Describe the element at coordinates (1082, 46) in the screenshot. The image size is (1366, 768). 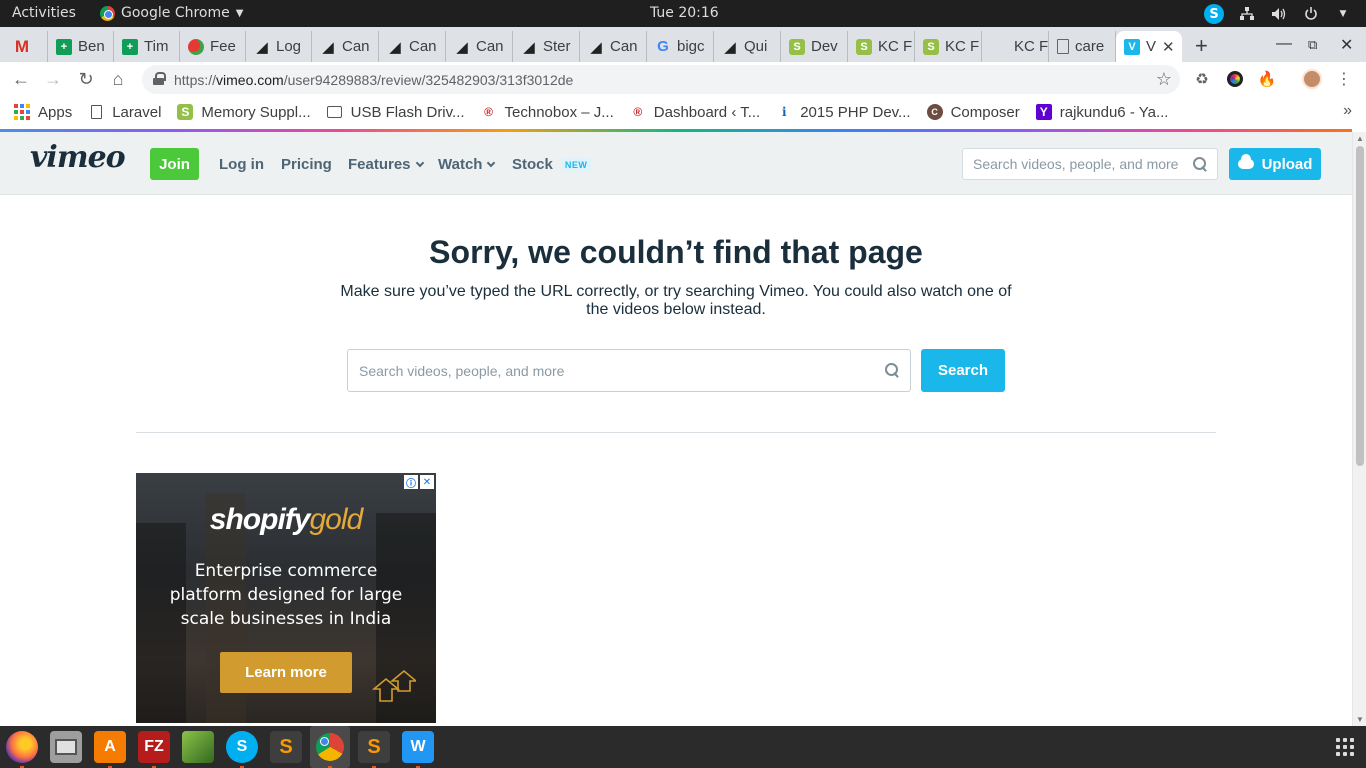
I see `tab: care` at that location.